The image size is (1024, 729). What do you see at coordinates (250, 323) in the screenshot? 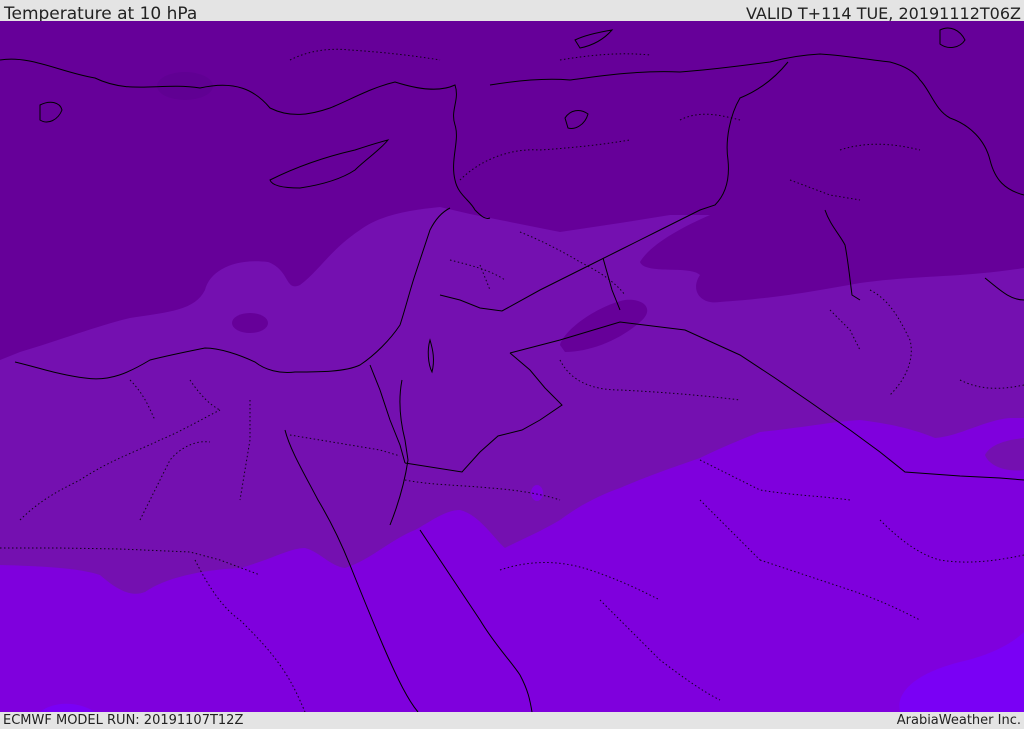
I see `blob-dark-small` at bounding box center [250, 323].